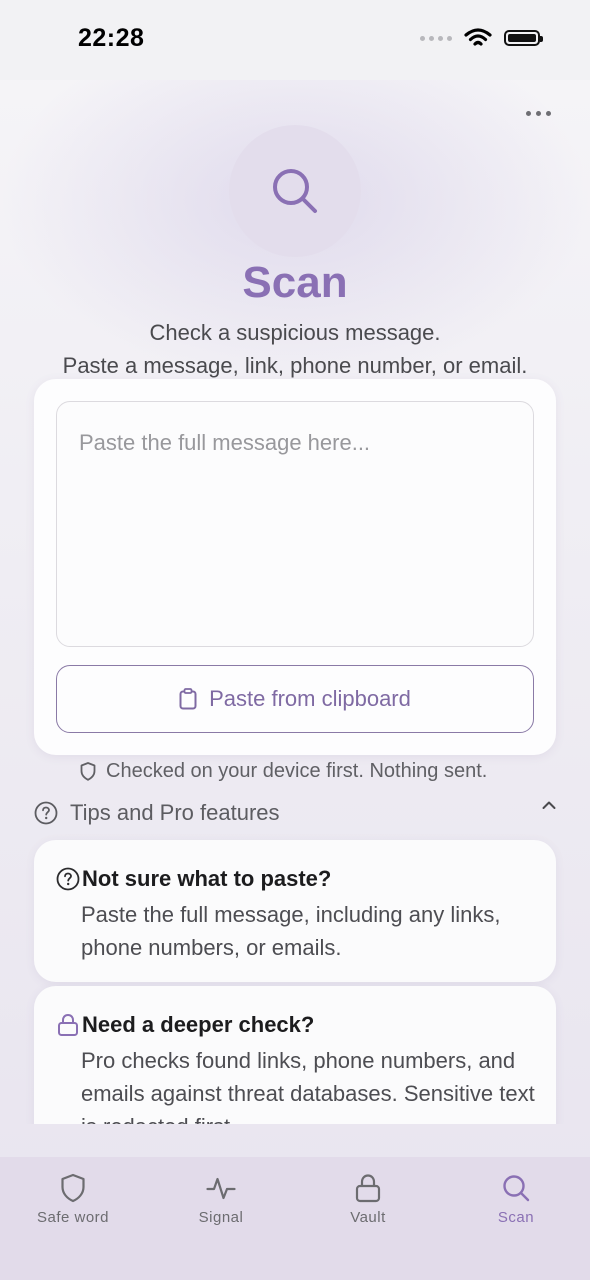  What do you see at coordinates (188, 699) in the screenshot?
I see `clipboard-icon` at bounding box center [188, 699].